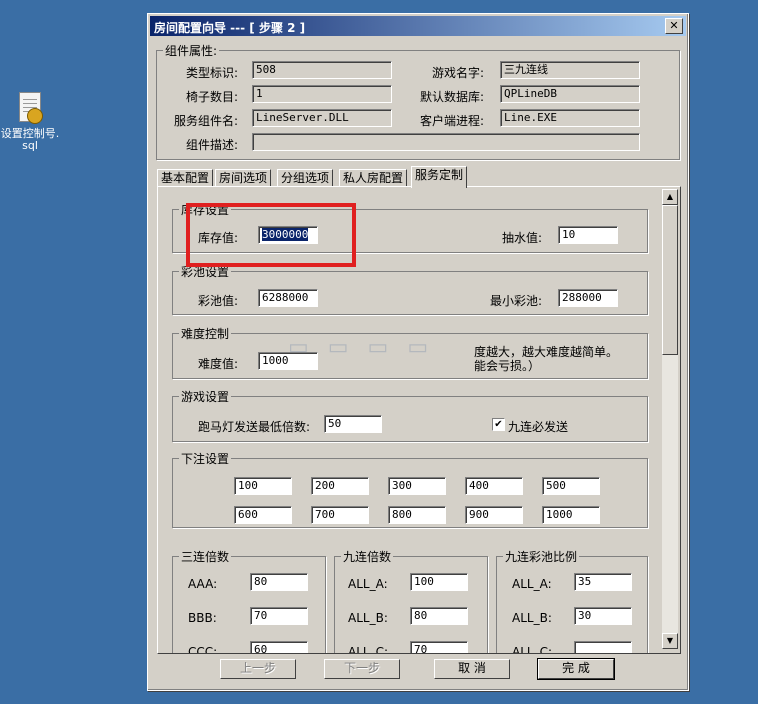 Image resolution: width=758 pixels, height=704 pixels. I want to click on service-field: LineServer.DLL, so click(322, 118).